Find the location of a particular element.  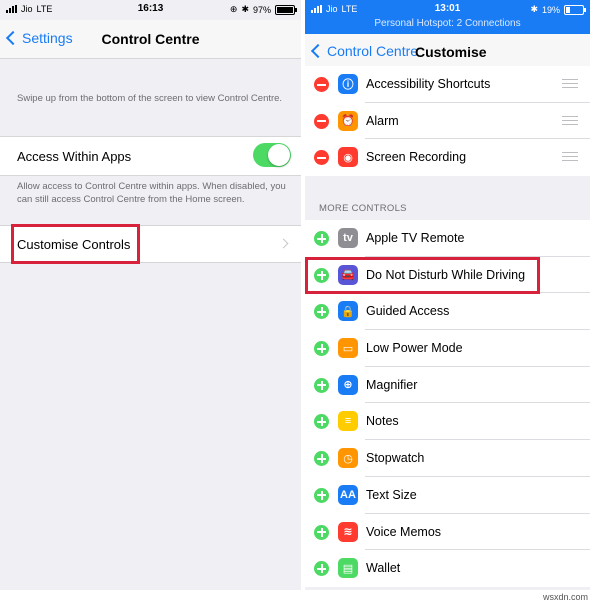

control-label: Apple TV Remote is located at coordinates (415, 238).